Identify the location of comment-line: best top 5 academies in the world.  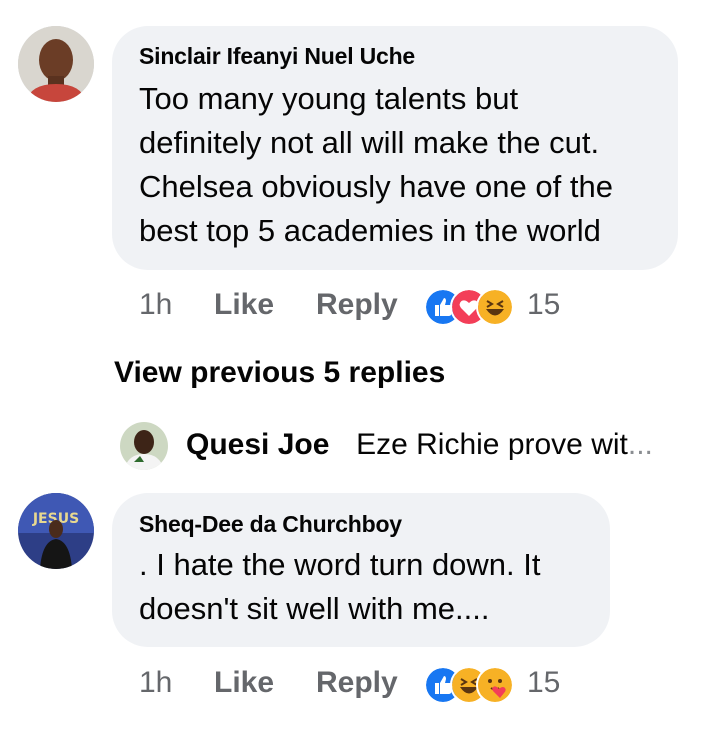
(370, 230).